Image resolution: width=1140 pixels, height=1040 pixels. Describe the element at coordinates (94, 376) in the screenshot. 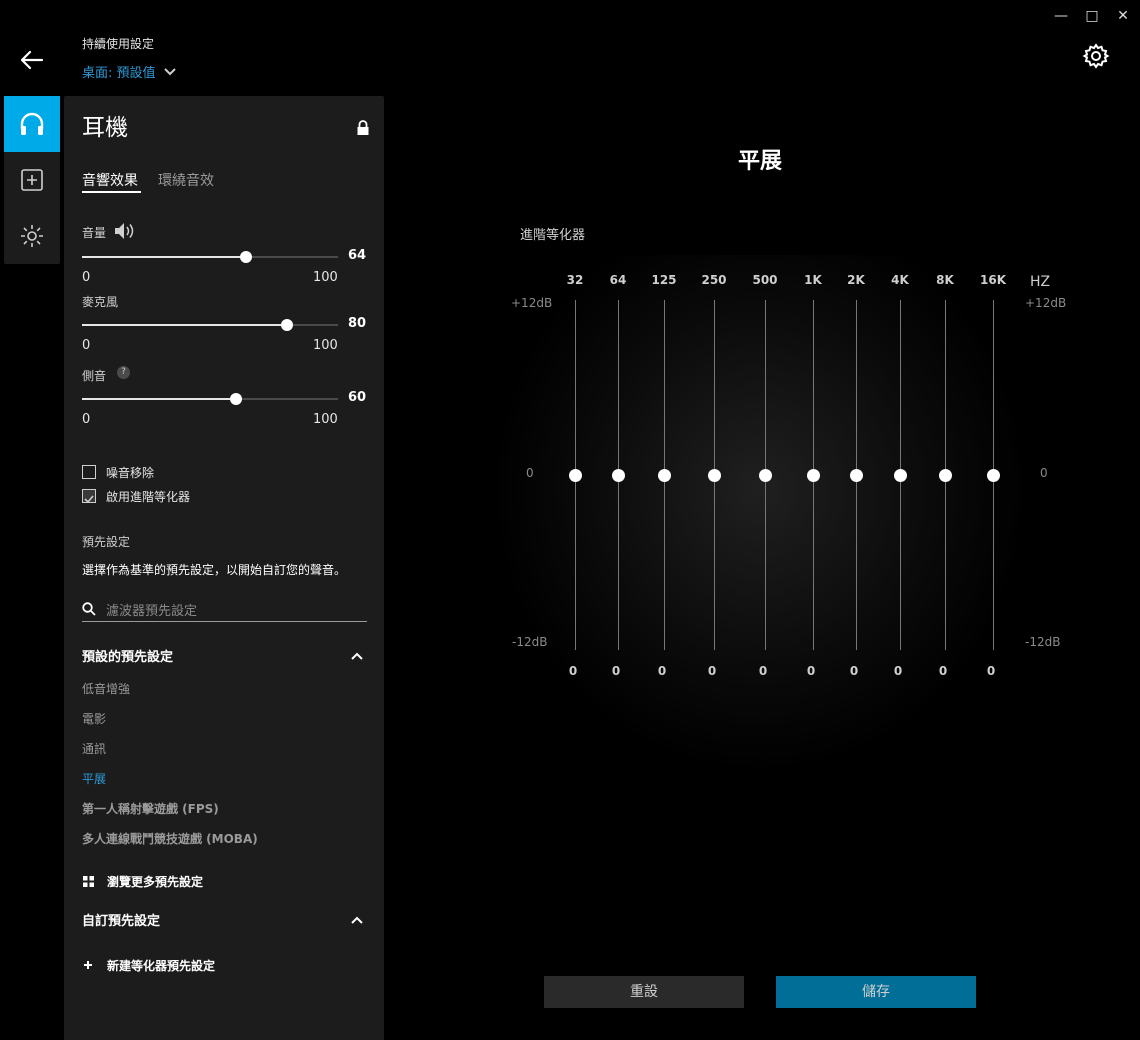

I see `sidetone-label: 側音` at that location.